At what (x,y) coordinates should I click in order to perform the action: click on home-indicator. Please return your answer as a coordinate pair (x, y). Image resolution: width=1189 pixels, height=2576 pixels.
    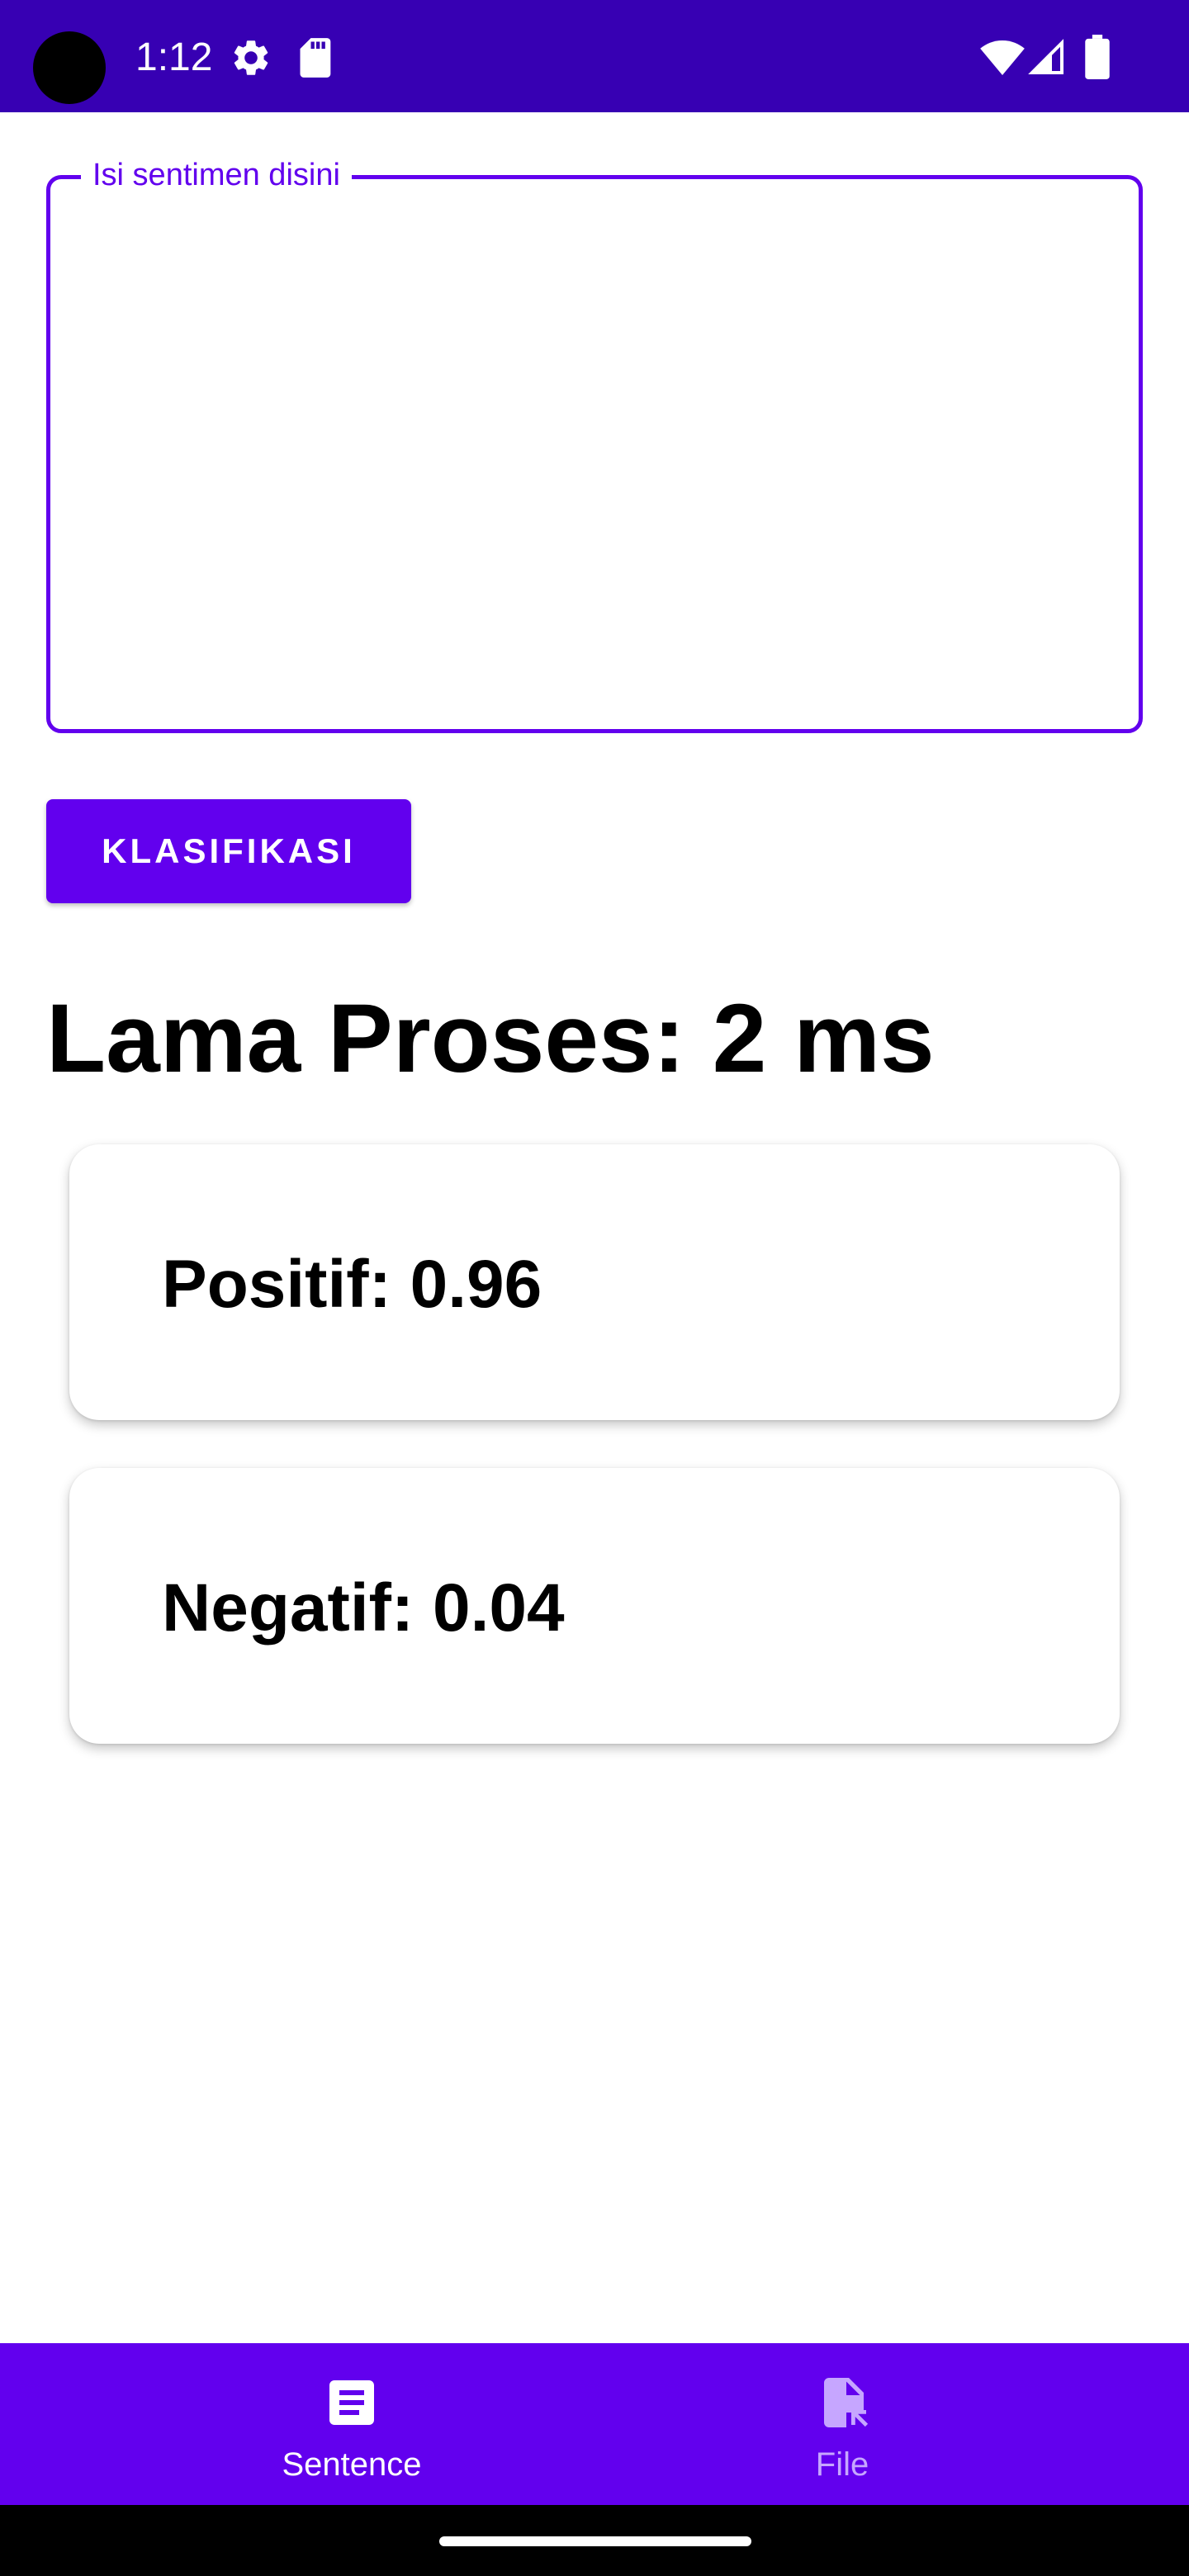
    Looking at the image, I should click on (595, 2541).